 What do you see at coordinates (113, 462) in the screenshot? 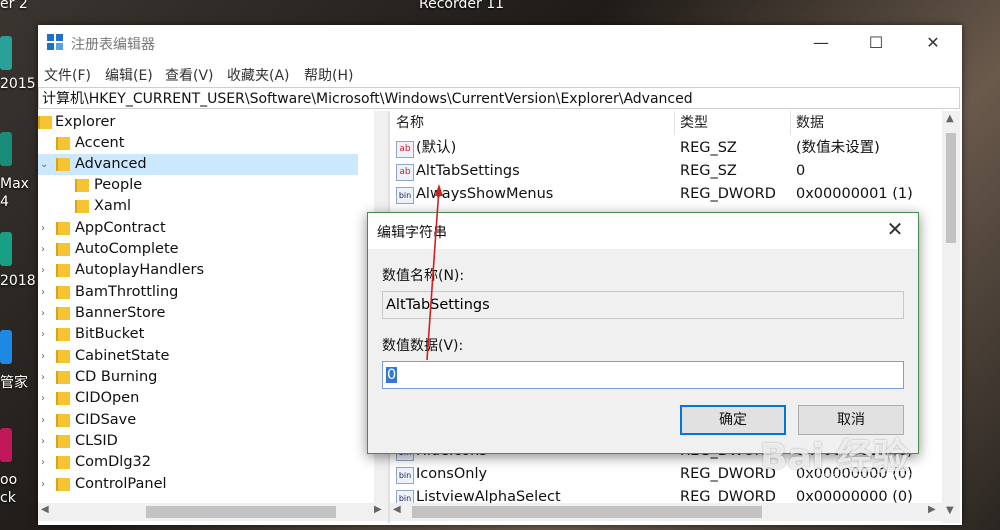
I see `tree-item-label: ComDlg32` at bounding box center [113, 462].